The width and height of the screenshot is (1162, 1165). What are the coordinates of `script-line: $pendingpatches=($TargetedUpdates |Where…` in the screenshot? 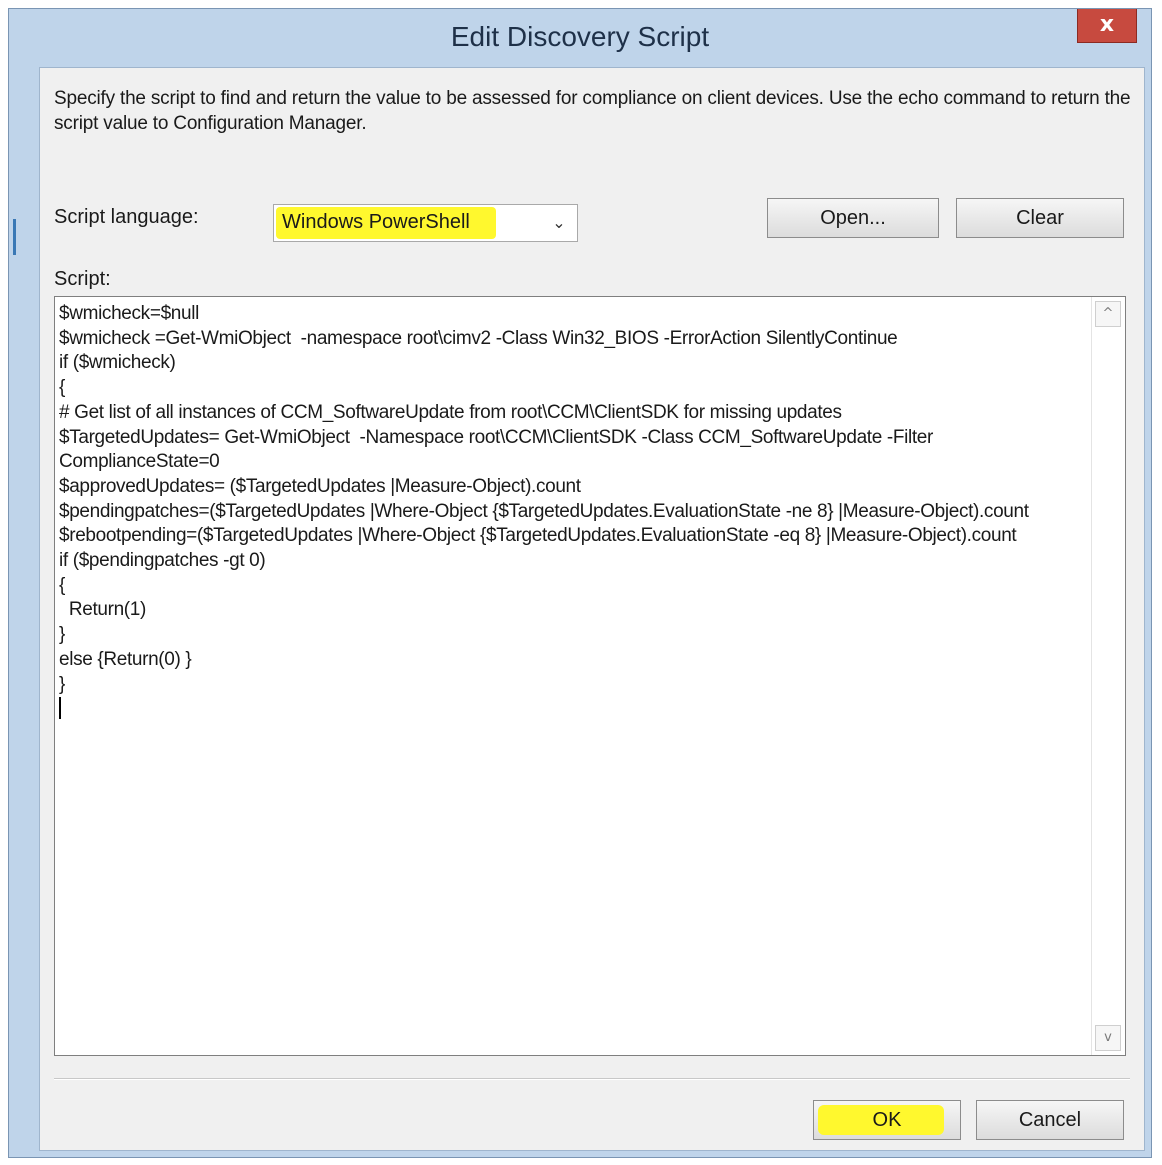 It's located at (571, 512).